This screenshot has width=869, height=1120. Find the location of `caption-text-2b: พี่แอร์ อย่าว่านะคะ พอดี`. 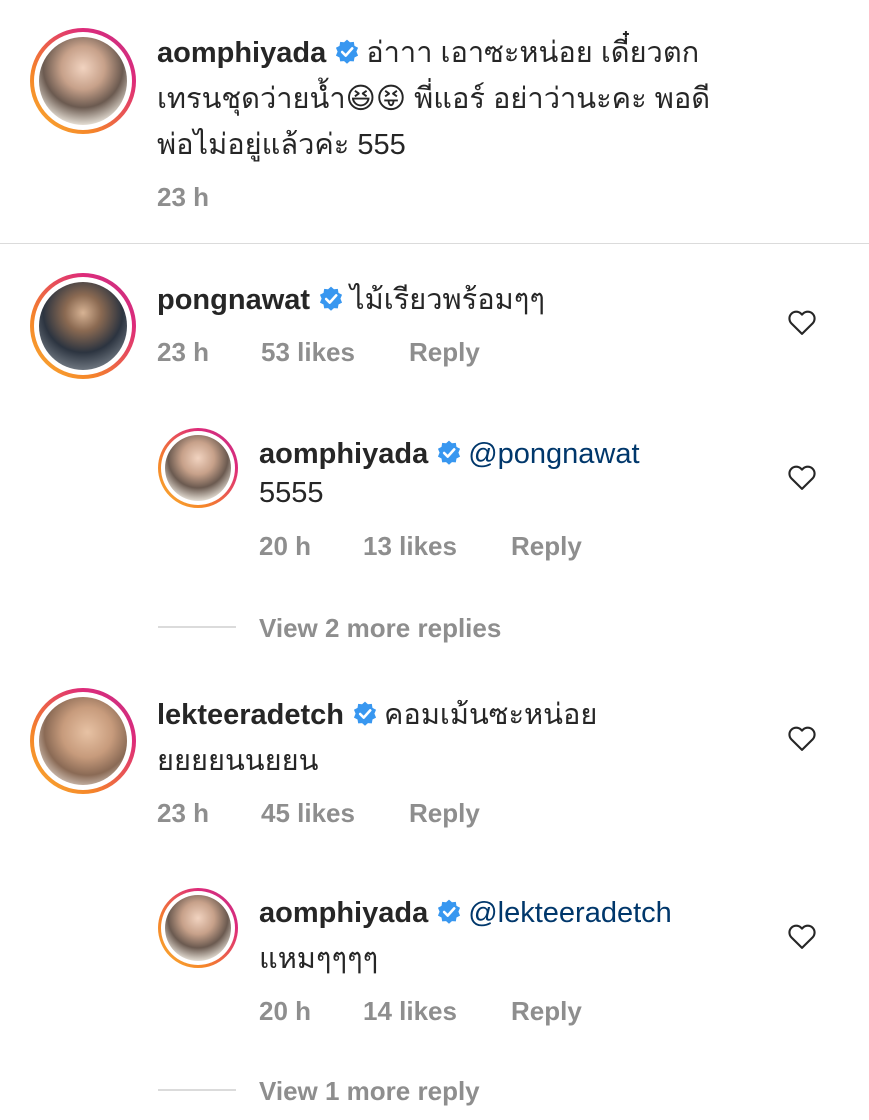

caption-text-2b: พี่แอร์ อย่าว่านะคะ พอดี is located at coordinates (562, 99).